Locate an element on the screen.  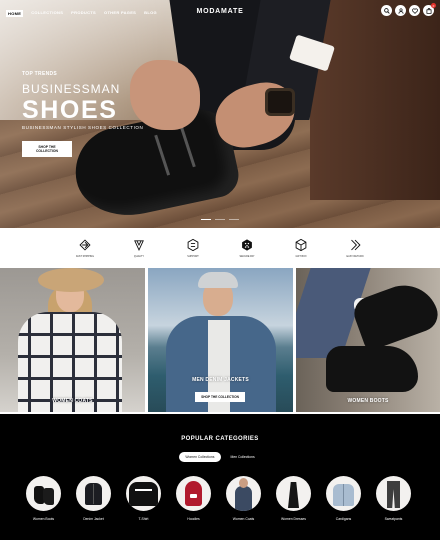
category-label: Women Dresses is located at coordinates (293, 519).